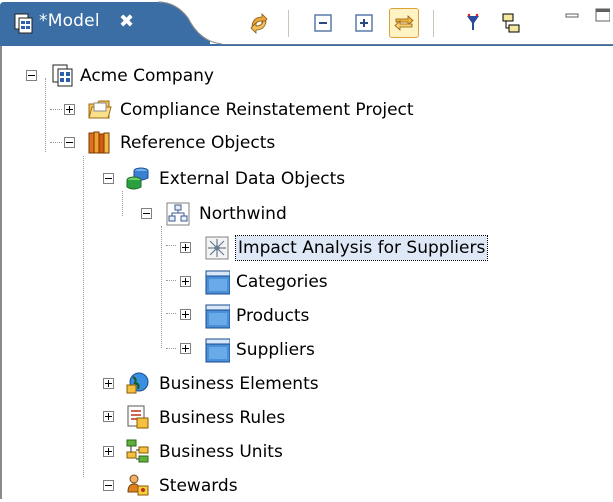  Describe the element at coordinates (100, 109) in the screenshot. I see `folder-icon` at that location.